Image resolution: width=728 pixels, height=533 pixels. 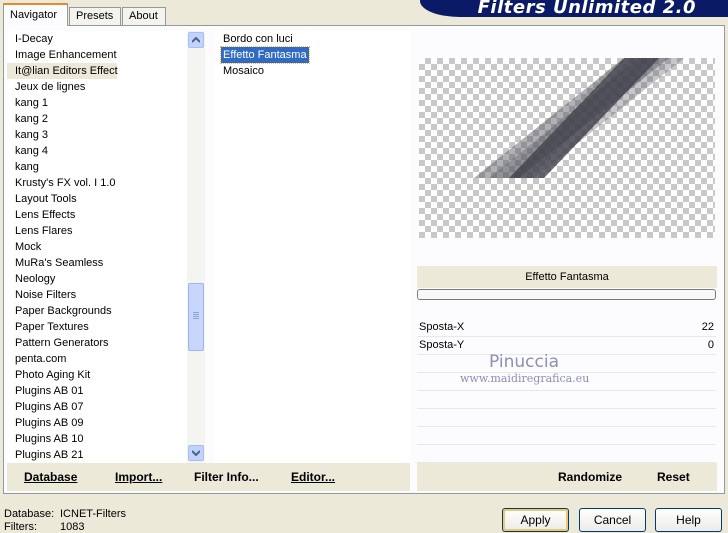 I want to click on chevron-down-icon, so click(x=196, y=453).